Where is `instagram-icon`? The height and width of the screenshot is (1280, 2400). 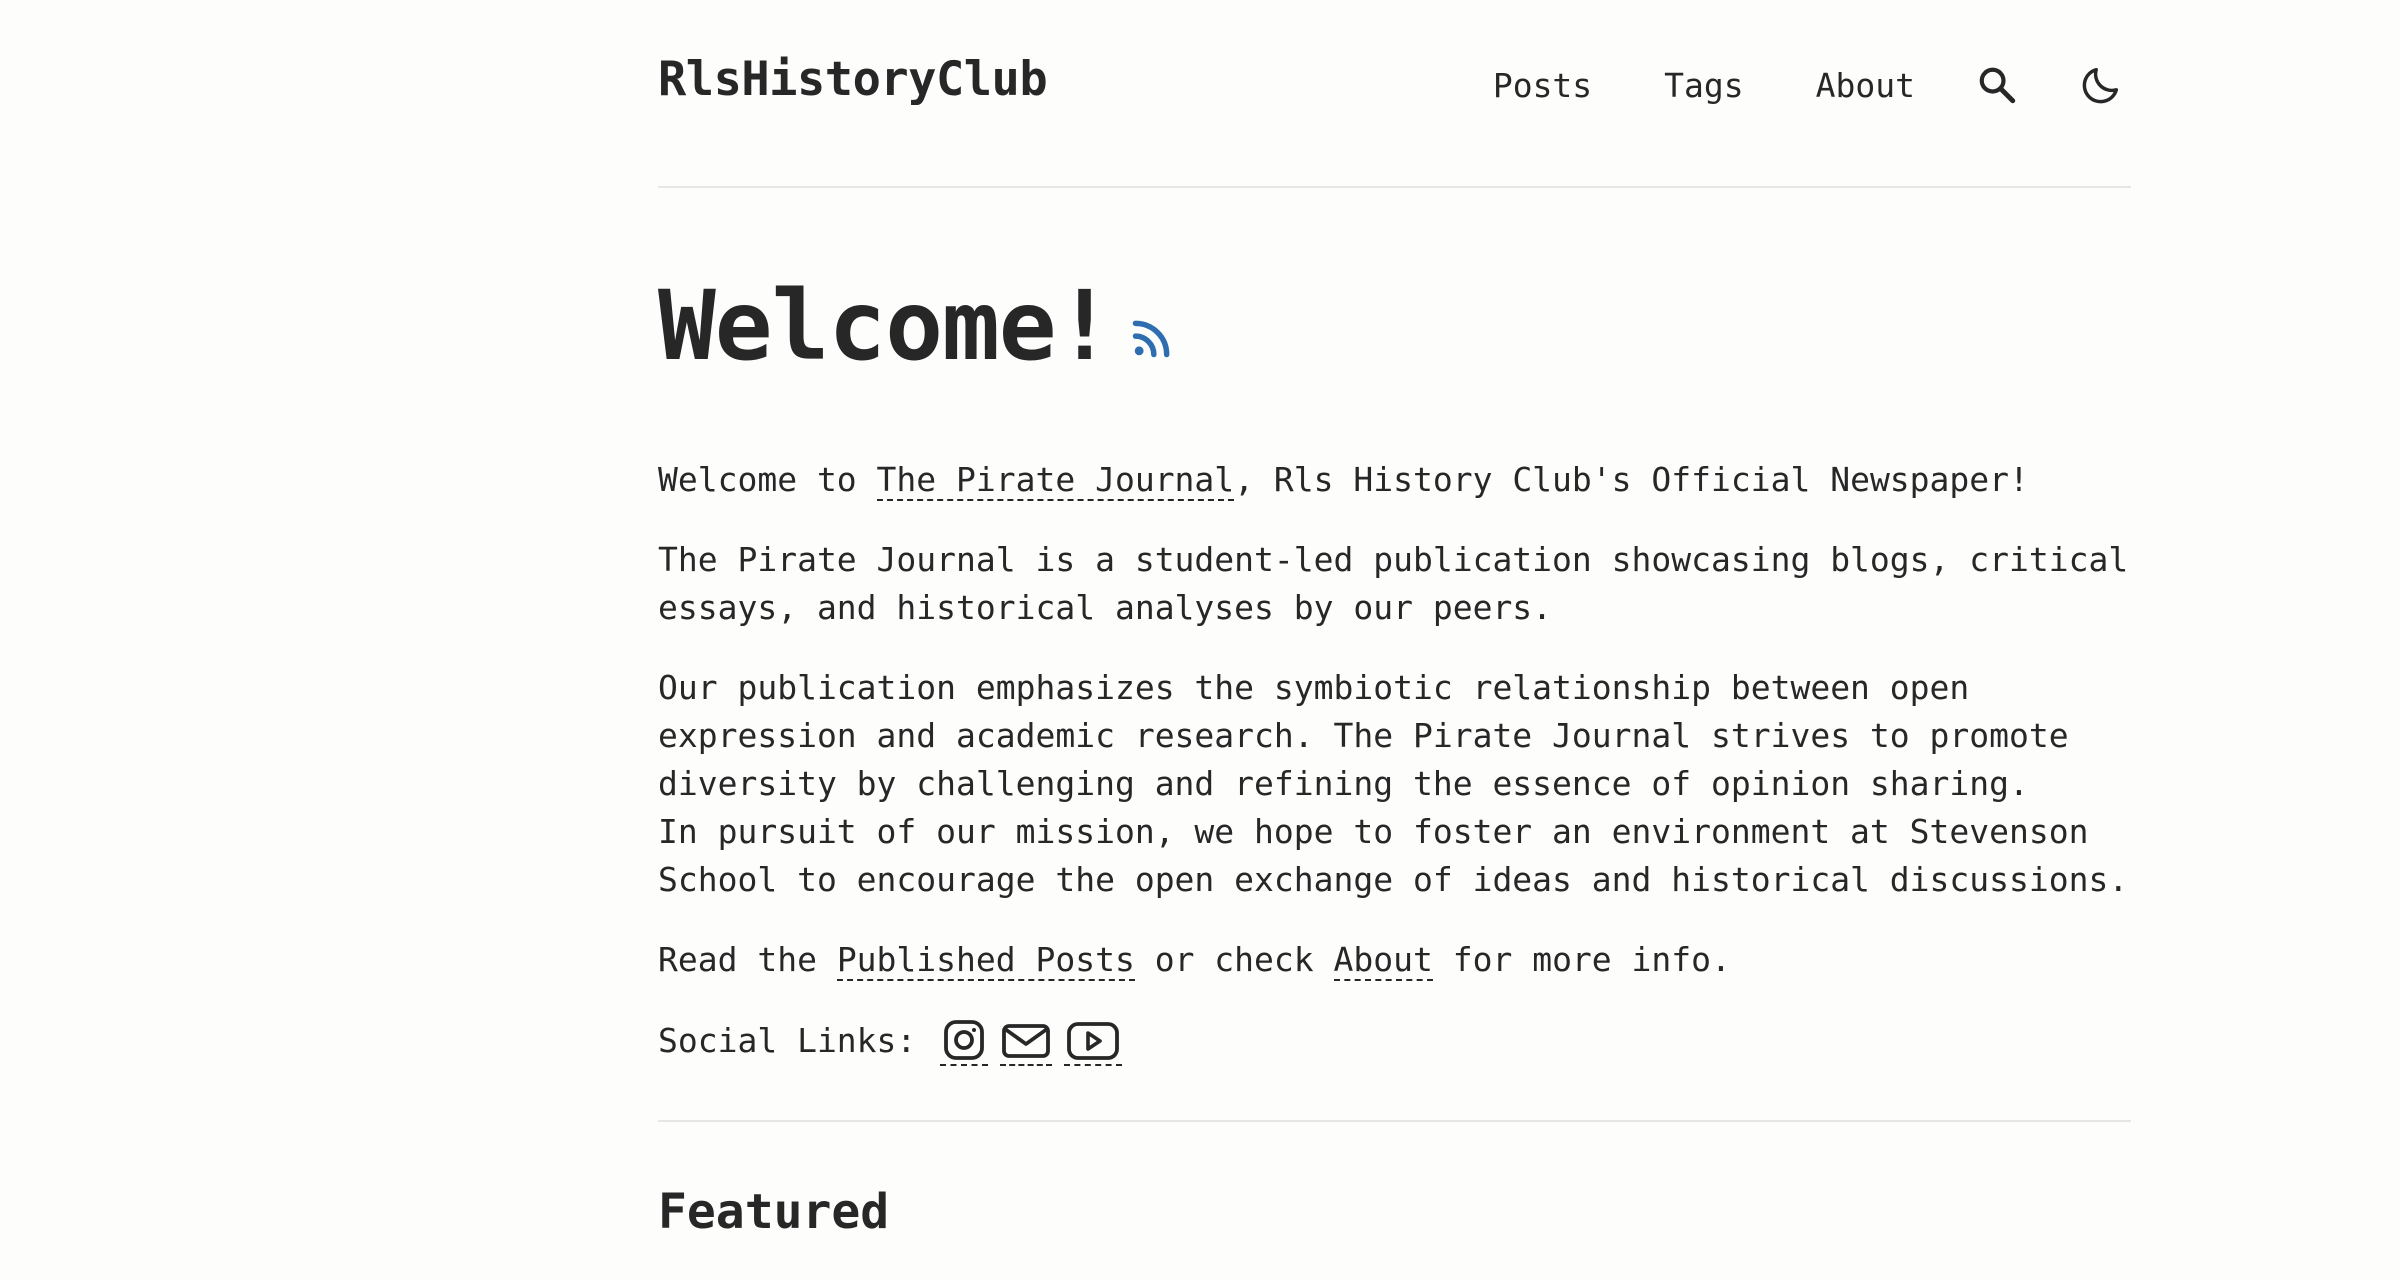 instagram-icon is located at coordinates (964, 1040).